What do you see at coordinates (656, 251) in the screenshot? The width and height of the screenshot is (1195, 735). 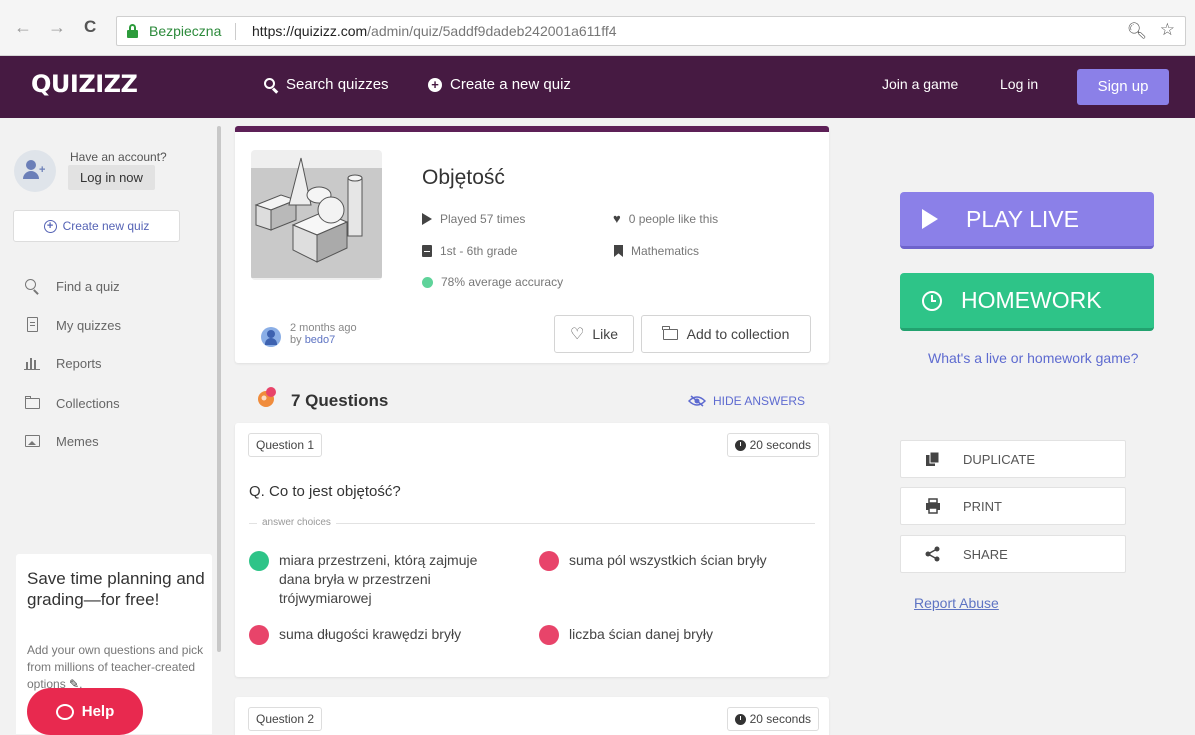 I see `subject: Mathematics` at bounding box center [656, 251].